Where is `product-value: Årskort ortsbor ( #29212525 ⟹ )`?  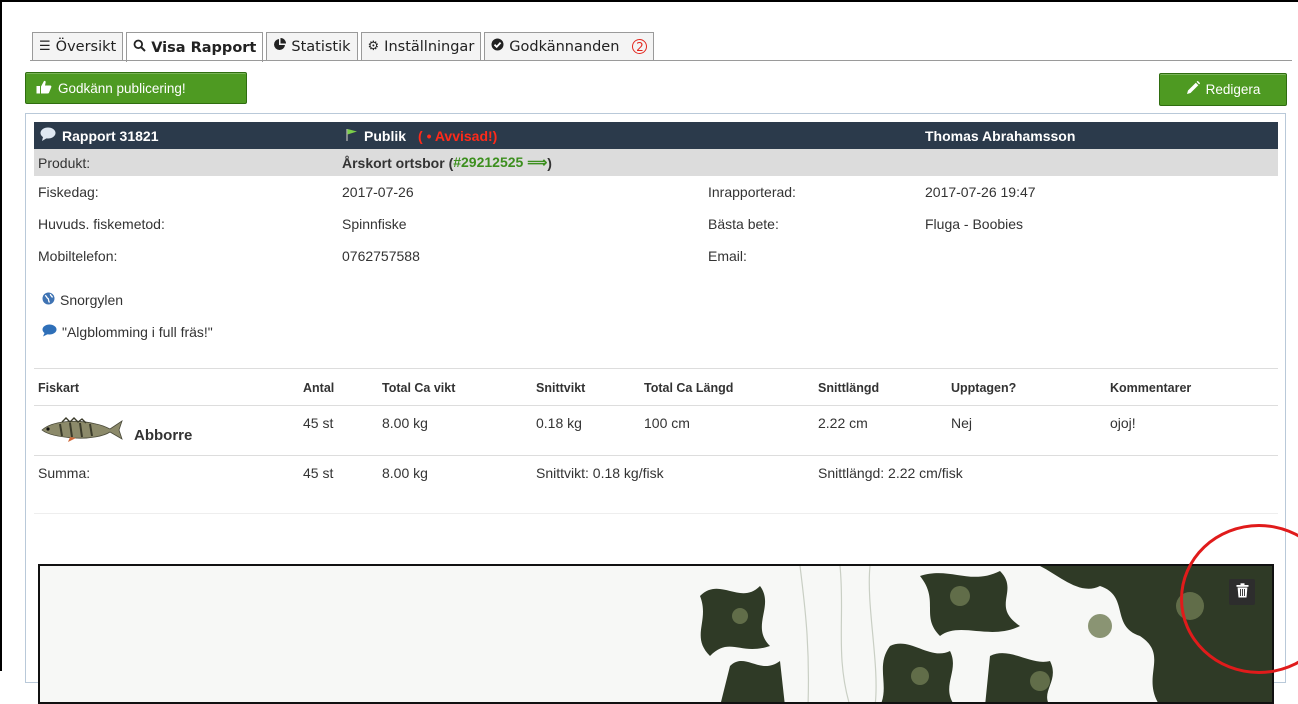
product-value: Årskort ortsbor ( #29212525 ⟹ ) is located at coordinates (447, 162).